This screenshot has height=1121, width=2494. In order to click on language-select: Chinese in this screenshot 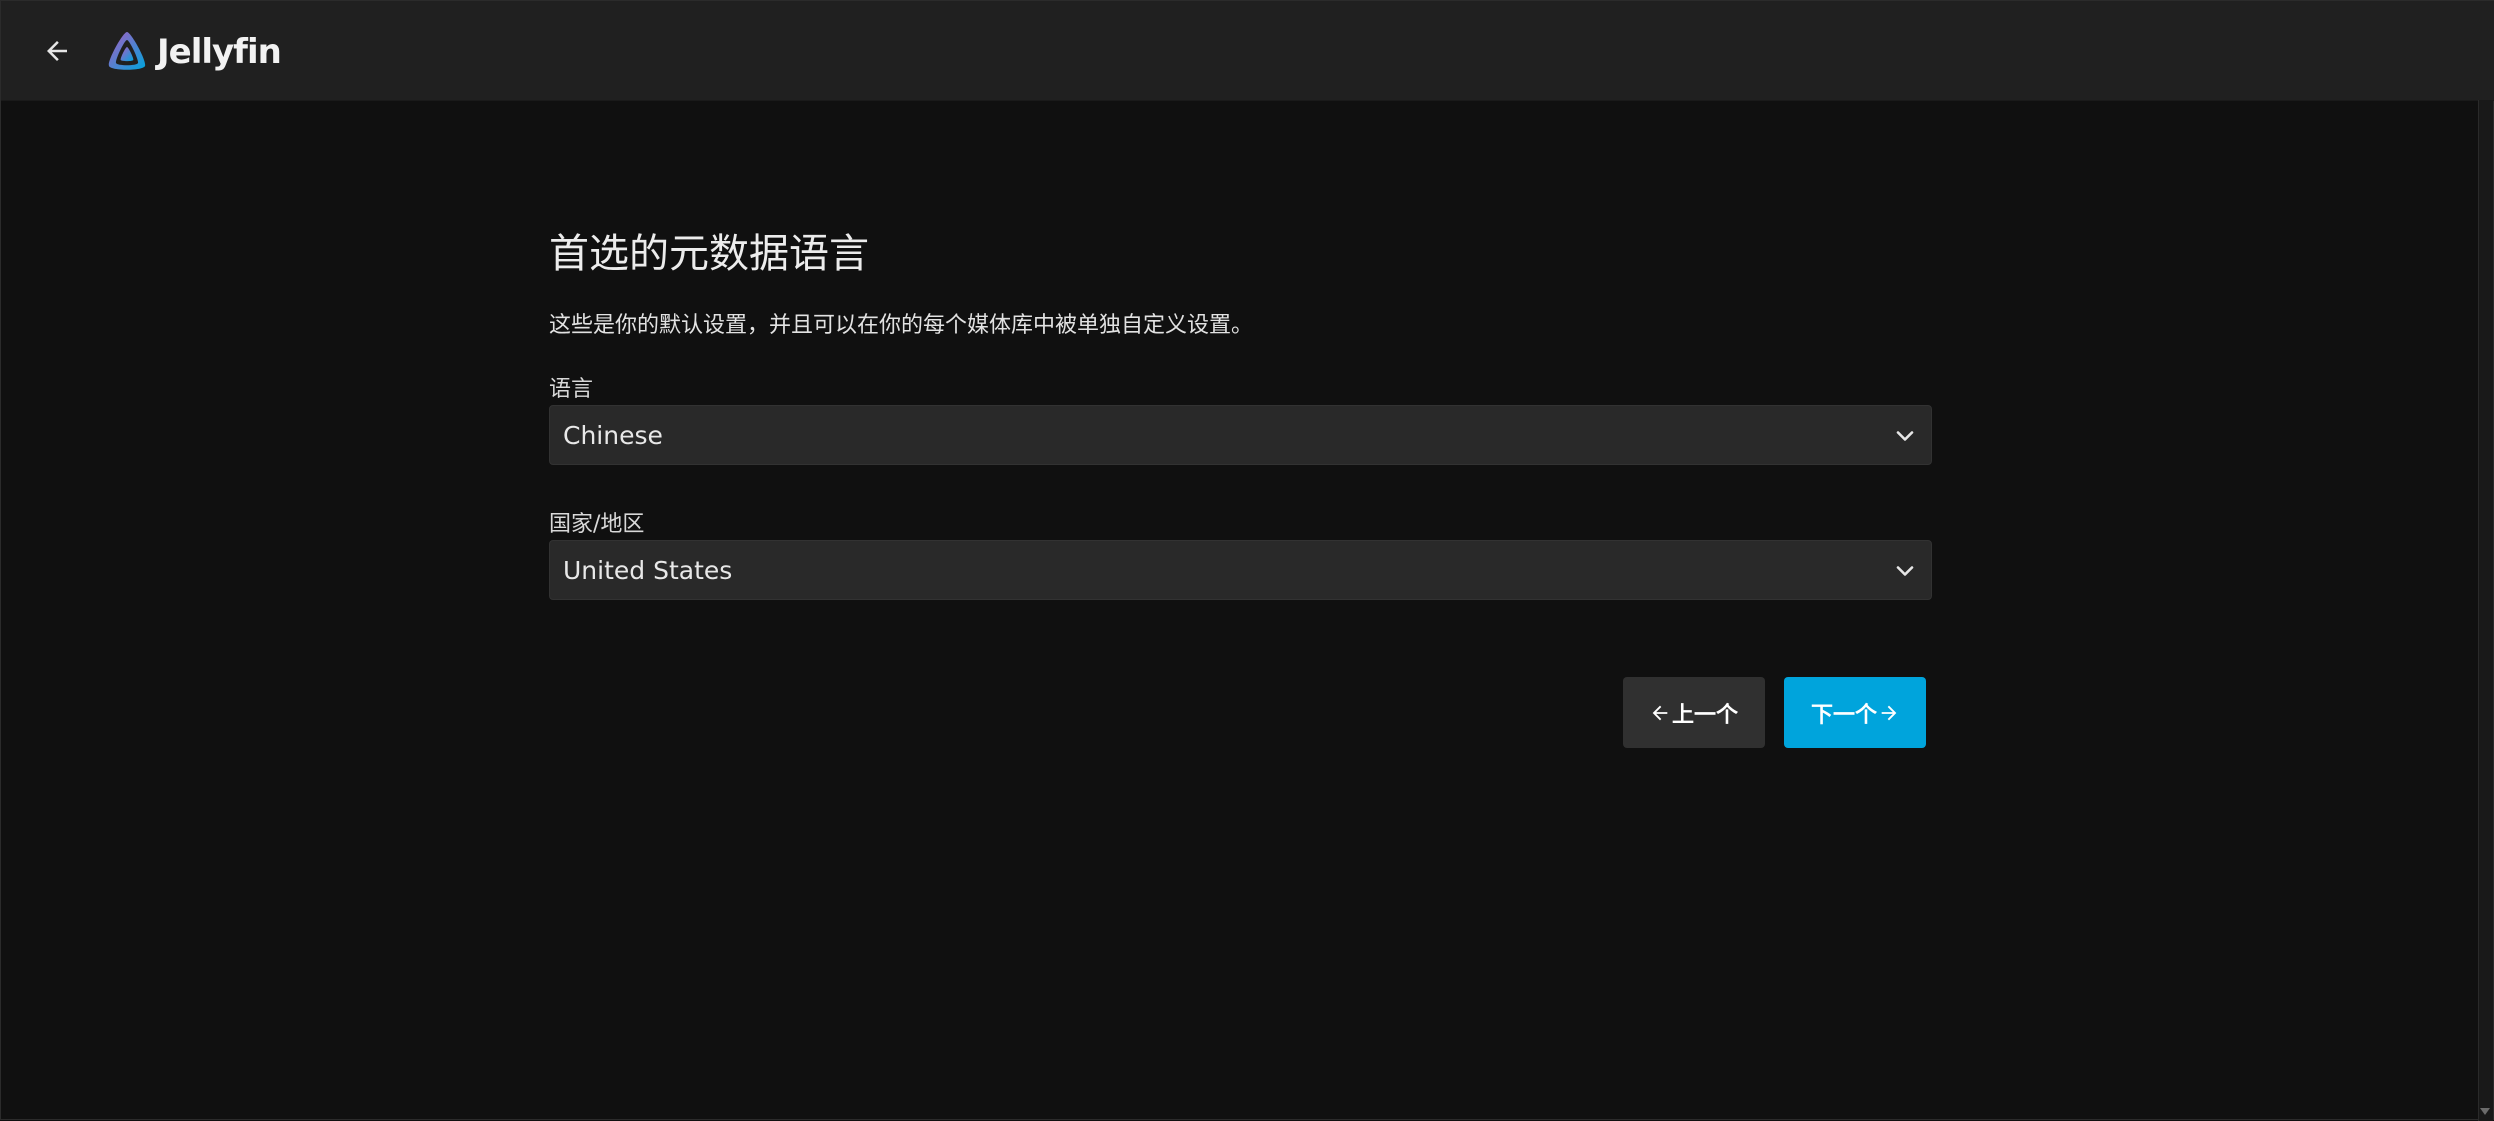, I will do `click(1240, 435)`.